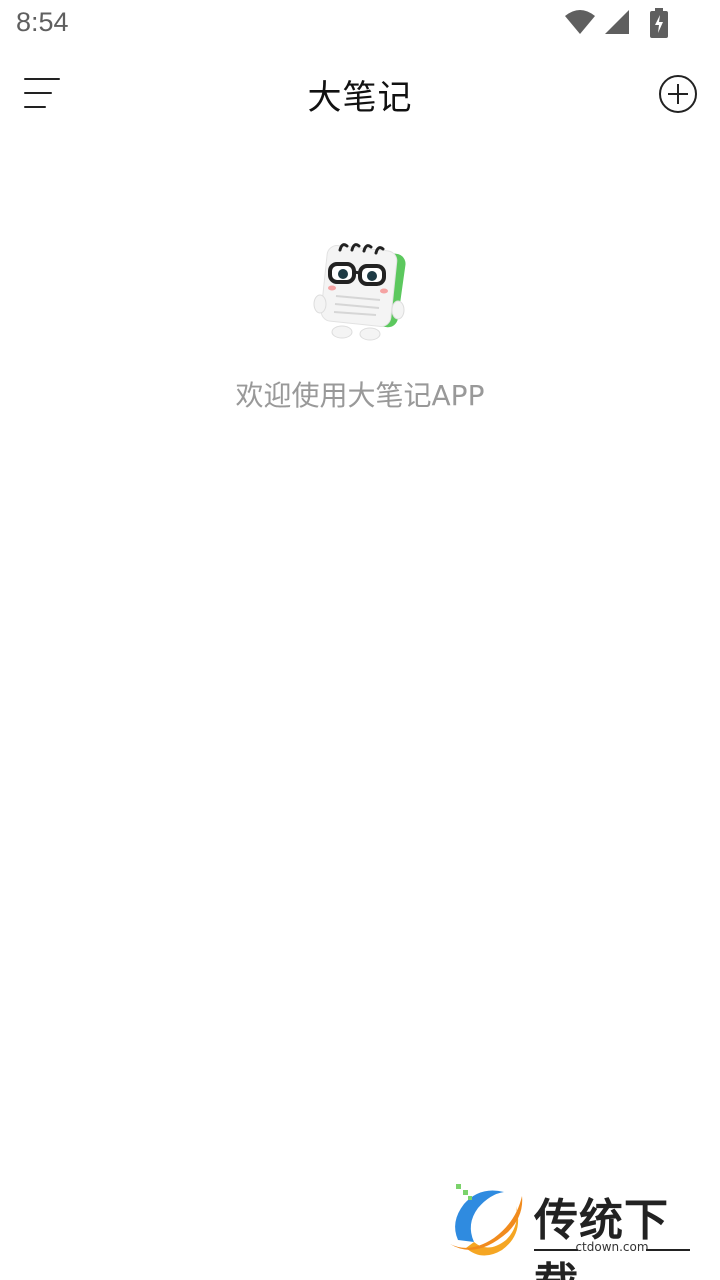  I want to click on app-bar: 大笔记, so click(360, 93).